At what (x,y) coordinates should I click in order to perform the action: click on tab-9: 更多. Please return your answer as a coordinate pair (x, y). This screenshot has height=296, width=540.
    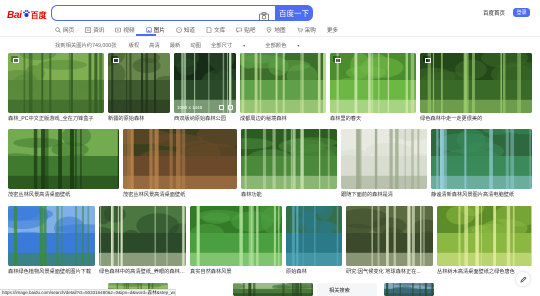
    Looking at the image, I should click on (332, 30).